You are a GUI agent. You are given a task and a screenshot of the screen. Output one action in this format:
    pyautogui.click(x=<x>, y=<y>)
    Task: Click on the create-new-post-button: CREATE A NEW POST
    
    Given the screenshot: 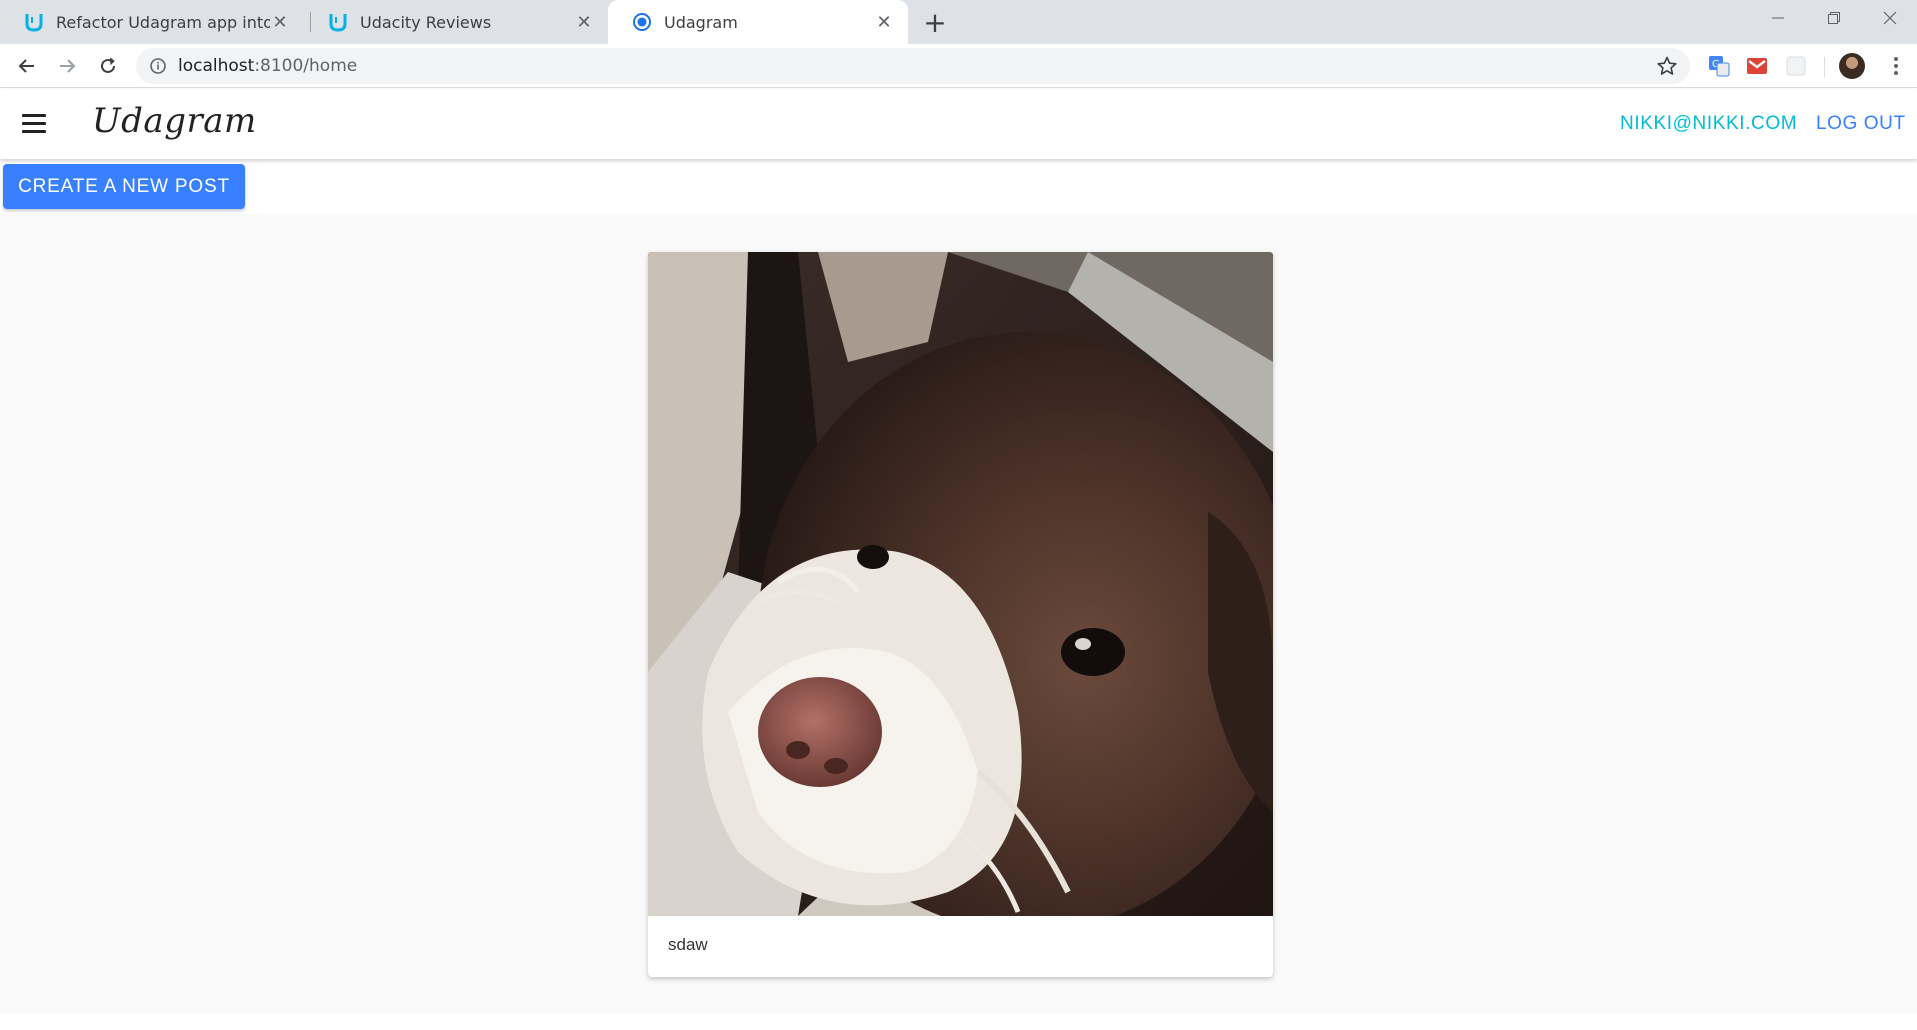 What is the action you would take?
    pyautogui.click(x=124, y=186)
    